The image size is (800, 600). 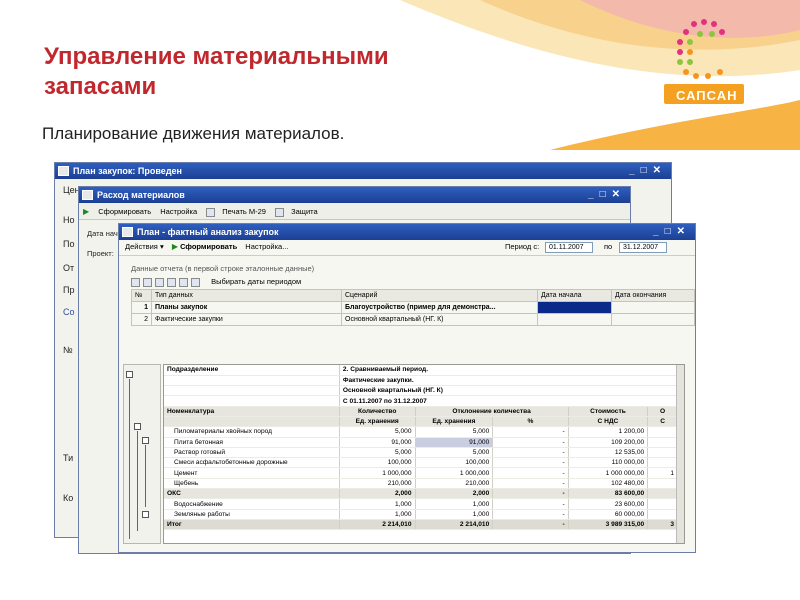 What do you see at coordinates (246, 295) in the screenshot?
I see `col-header: Тип данных` at bounding box center [246, 295].